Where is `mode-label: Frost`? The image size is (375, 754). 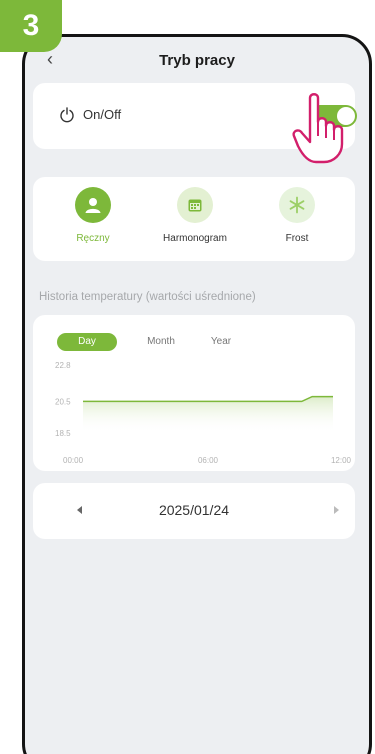
mode-label: Frost is located at coordinates (297, 238).